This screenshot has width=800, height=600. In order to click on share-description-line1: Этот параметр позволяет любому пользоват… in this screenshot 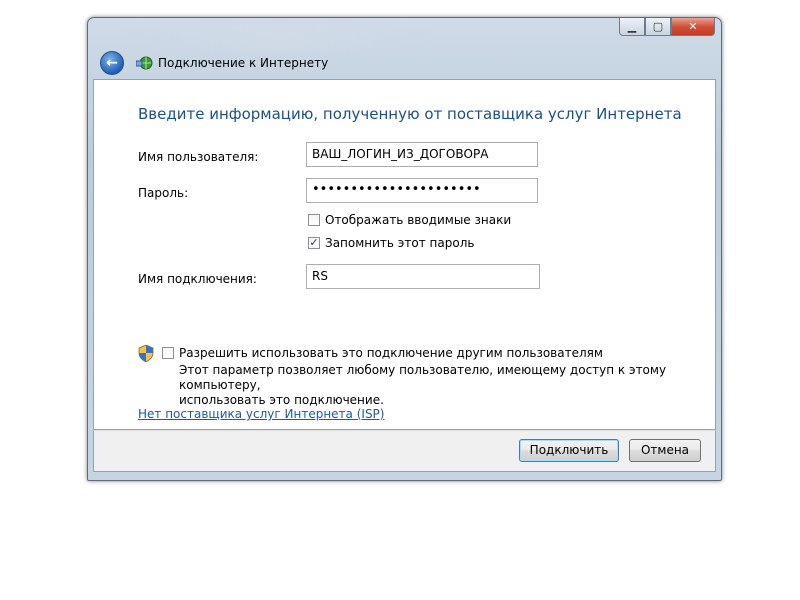, I will do `click(423, 377)`.